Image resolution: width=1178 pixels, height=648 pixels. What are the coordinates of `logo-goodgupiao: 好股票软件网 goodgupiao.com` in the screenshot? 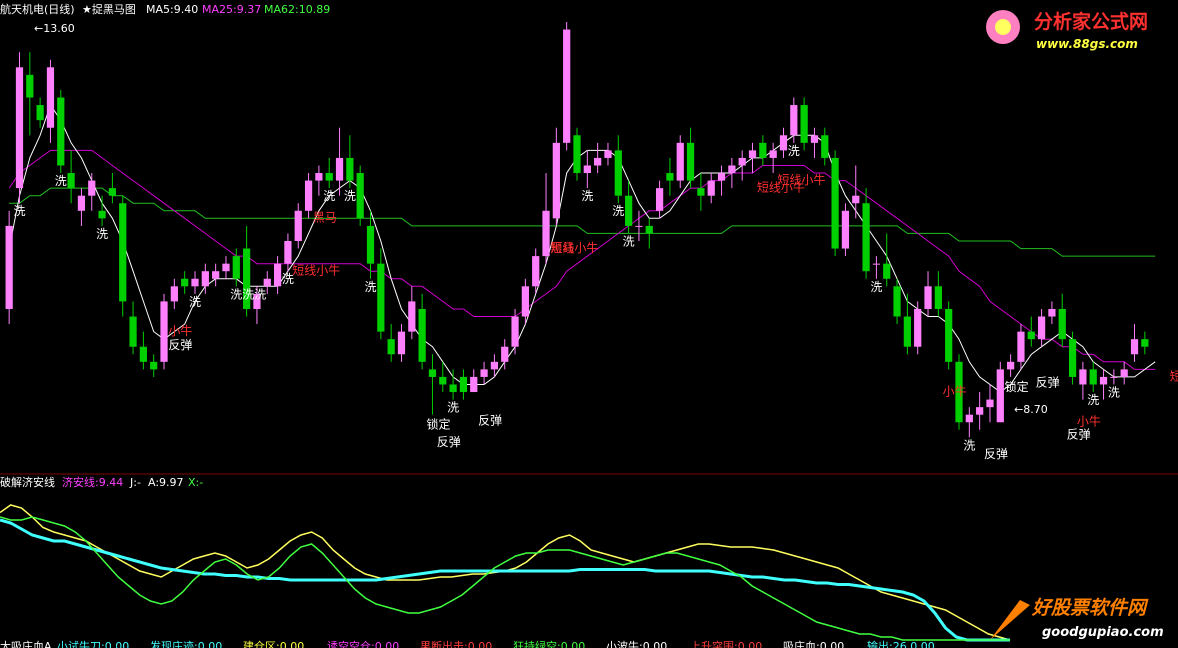 It's located at (1077, 618).